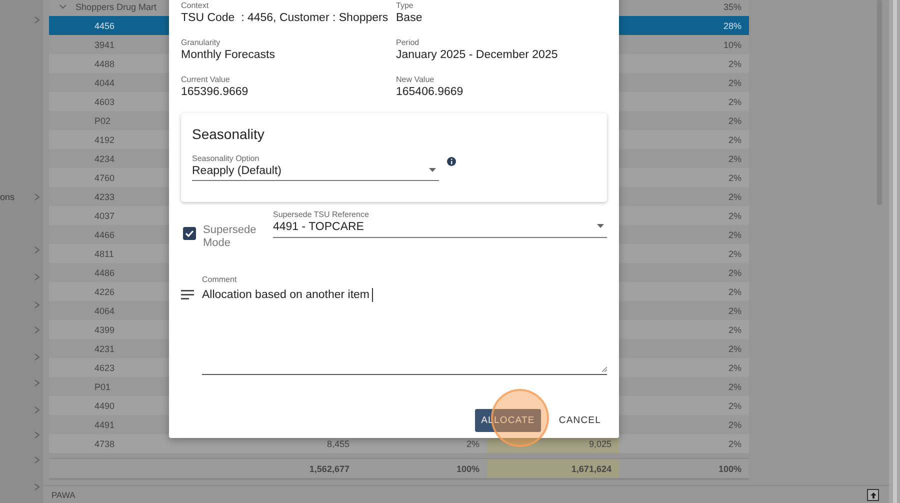 The height and width of the screenshot is (503, 900). What do you see at coordinates (315, 167) in the screenshot?
I see `seasonality-select: Seasonality Option Reapply (Default)` at bounding box center [315, 167].